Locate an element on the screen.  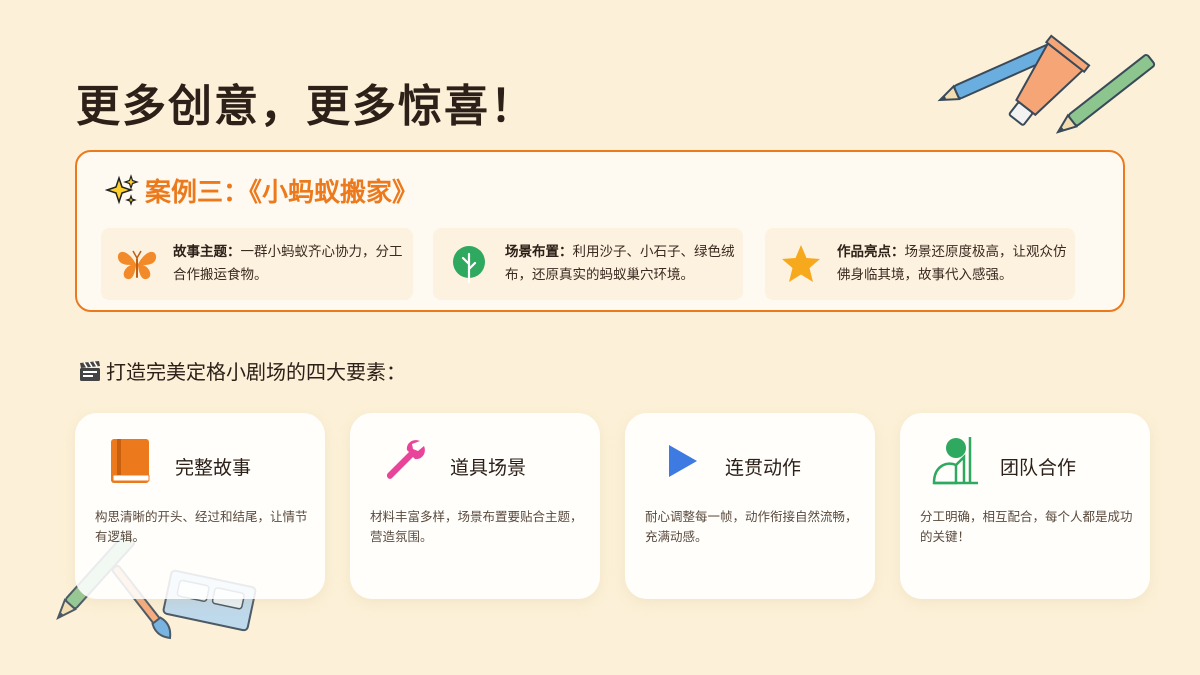
leaf-icon is located at coordinates (469, 265).